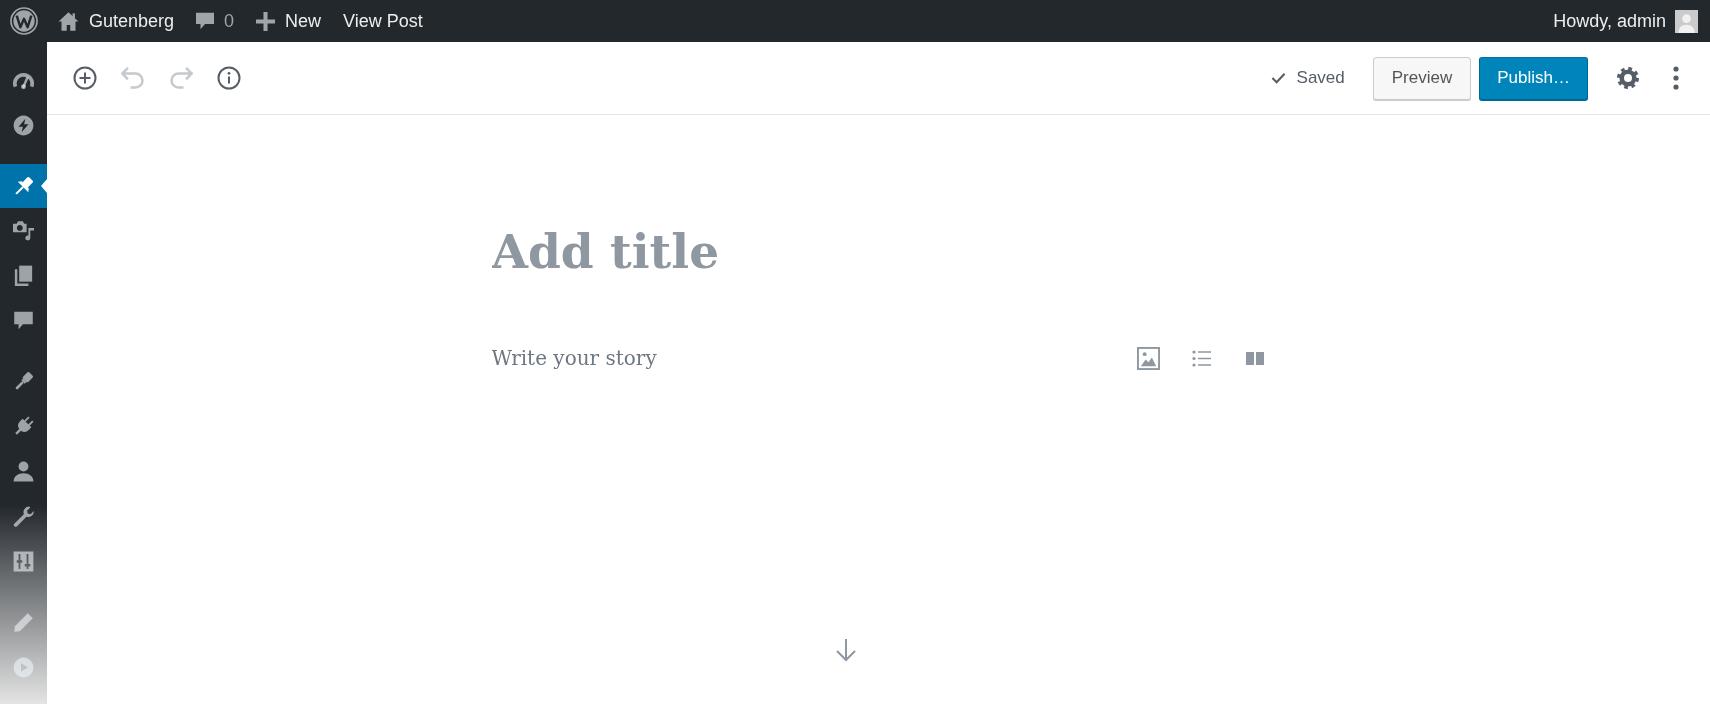 Image resolution: width=1710 pixels, height=704 pixels. What do you see at coordinates (215, 21) in the screenshot?
I see `comments-link: 0` at bounding box center [215, 21].